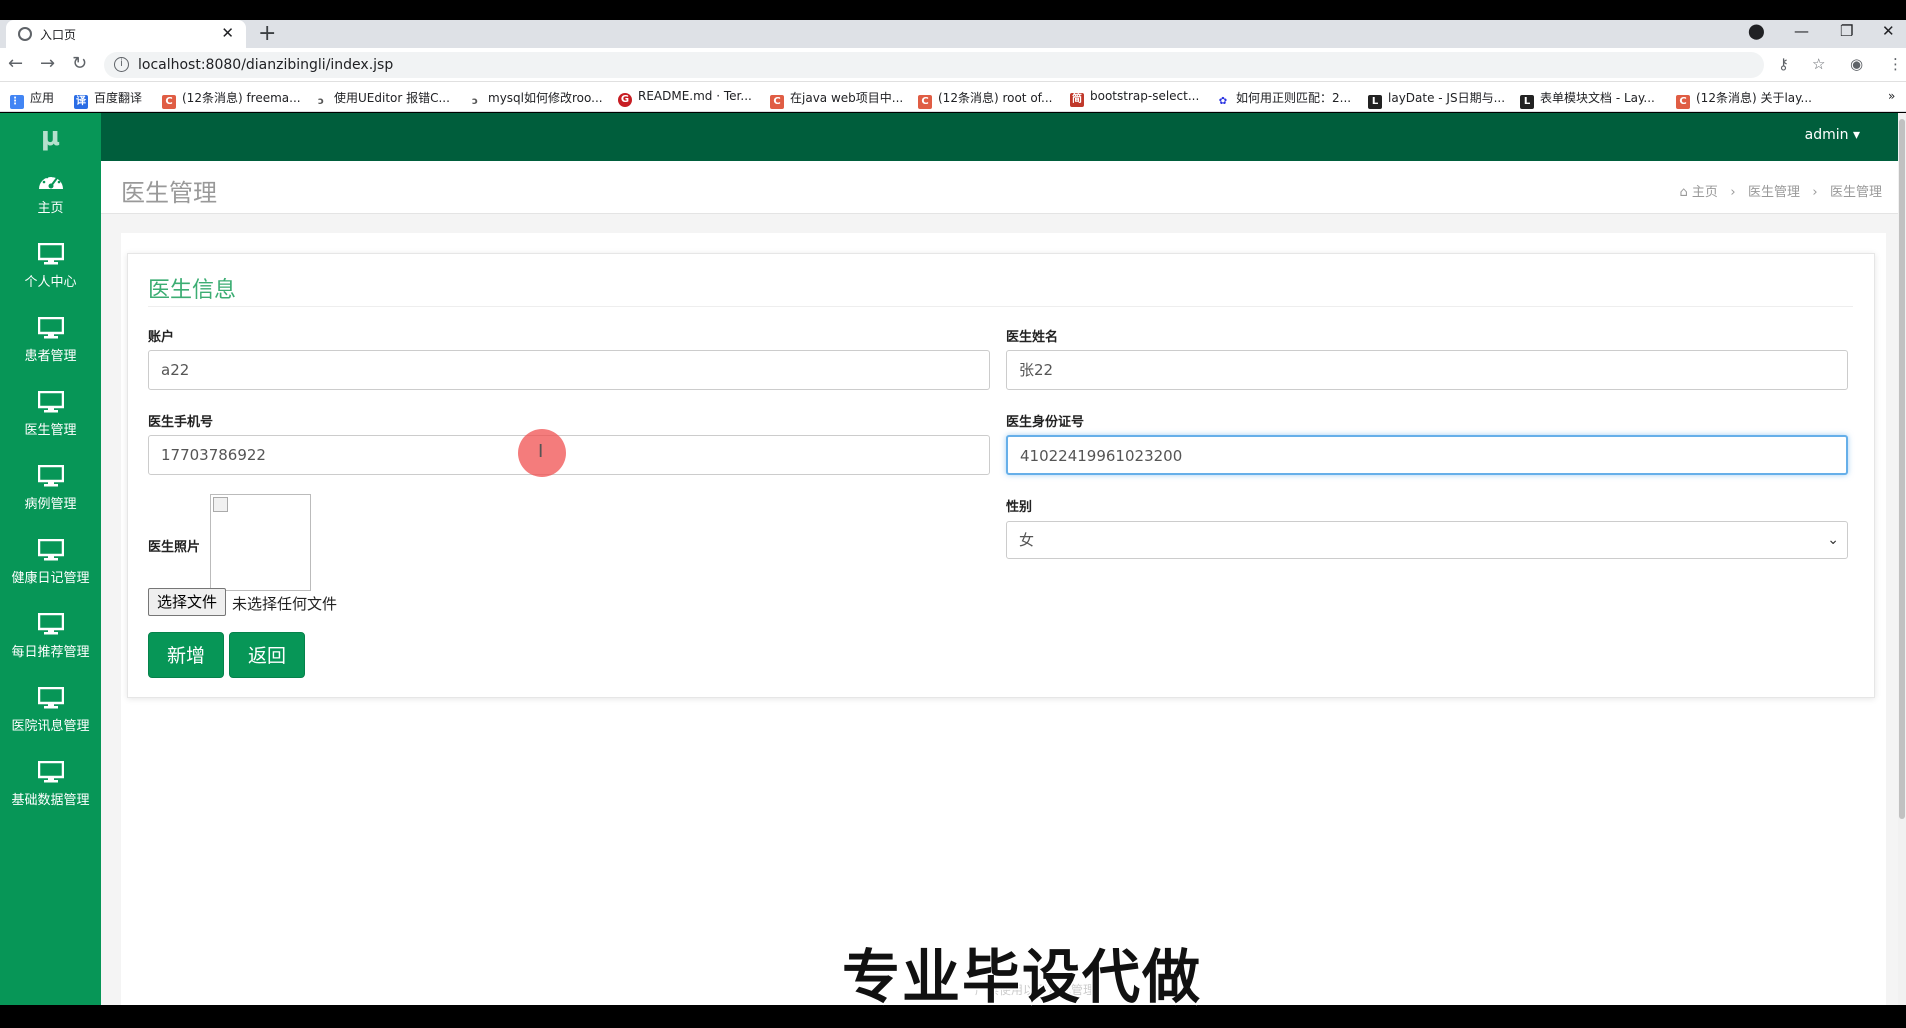 Image resolution: width=1906 pixels, height=1028 pixels. Describe the element at coordinates (50, 348) in the screenshot. I see `sidebar-item-patients: 患者管理` at that location.